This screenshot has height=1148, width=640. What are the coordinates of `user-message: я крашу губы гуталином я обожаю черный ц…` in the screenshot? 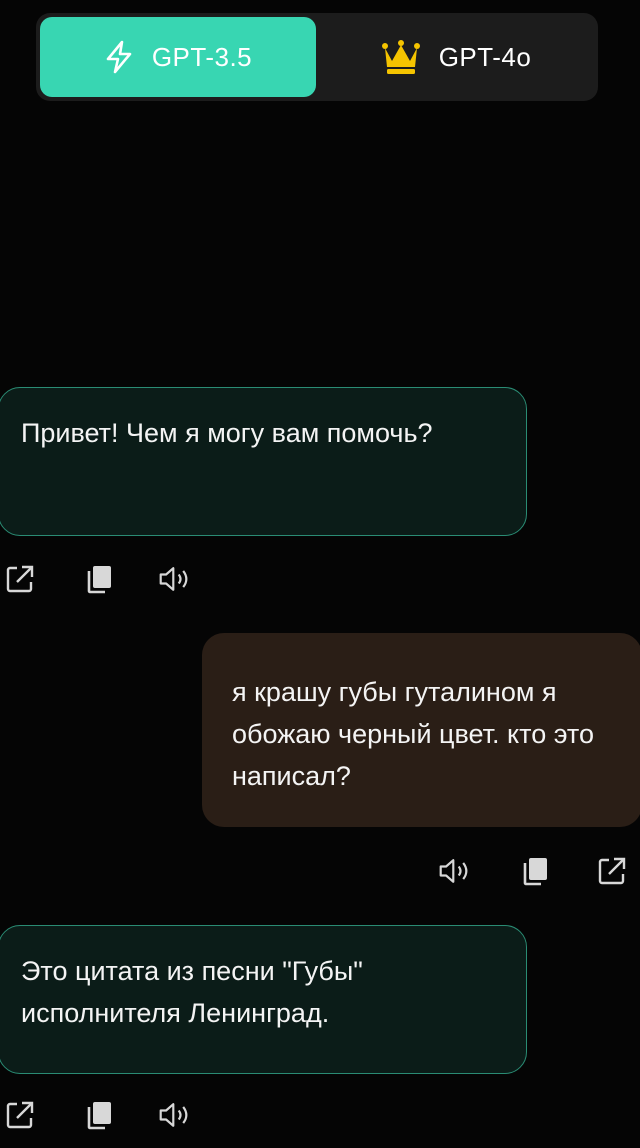 It's located at (421, 730).